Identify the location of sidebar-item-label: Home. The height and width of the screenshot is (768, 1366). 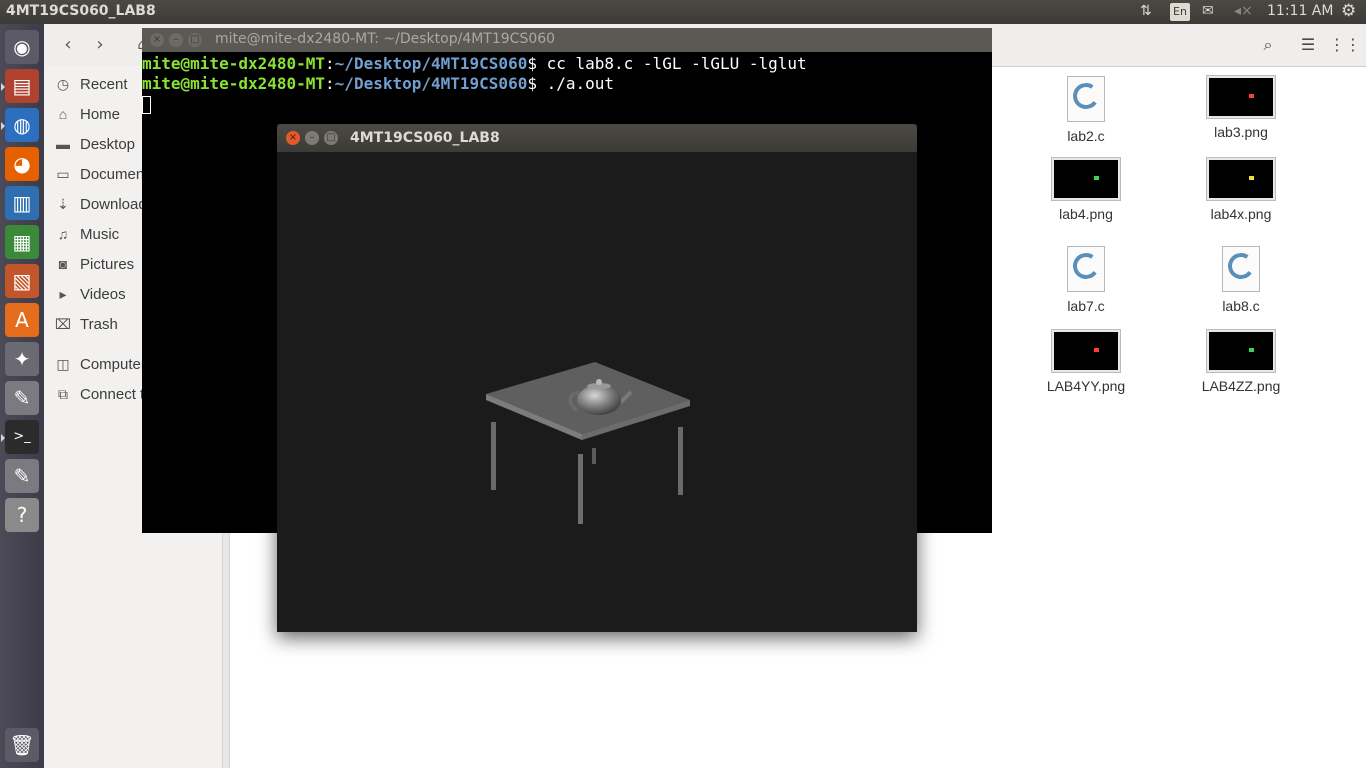
(100, 114).